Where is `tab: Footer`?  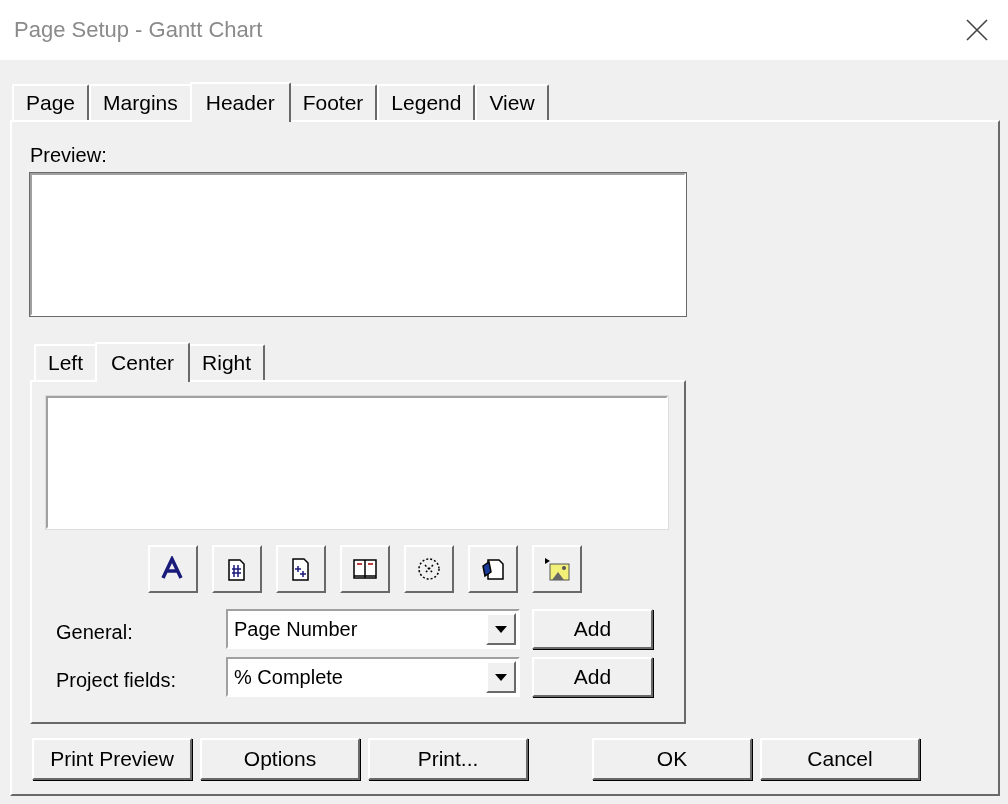 tab: Footer is located at coordinates (333, 102).